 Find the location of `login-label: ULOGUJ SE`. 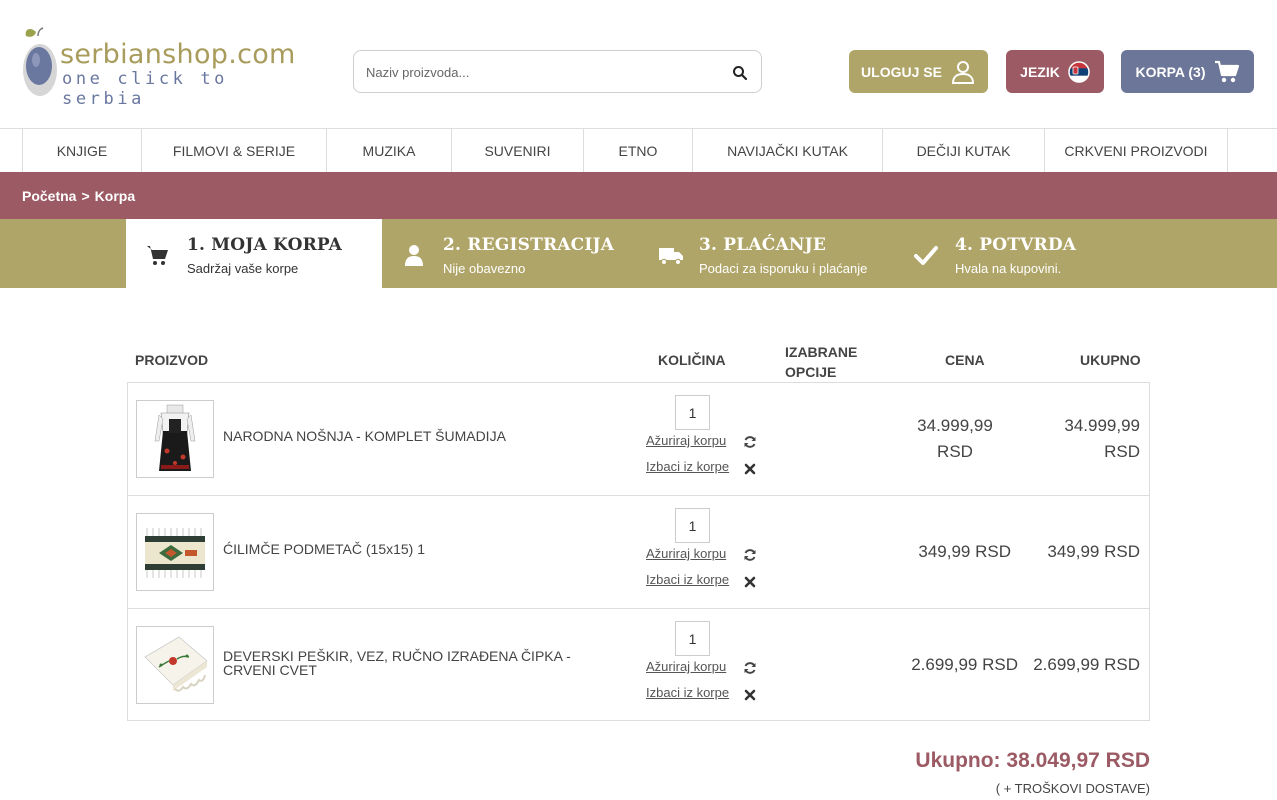

login-label: ULOGUJ SE is located at coordinates (901, 71).